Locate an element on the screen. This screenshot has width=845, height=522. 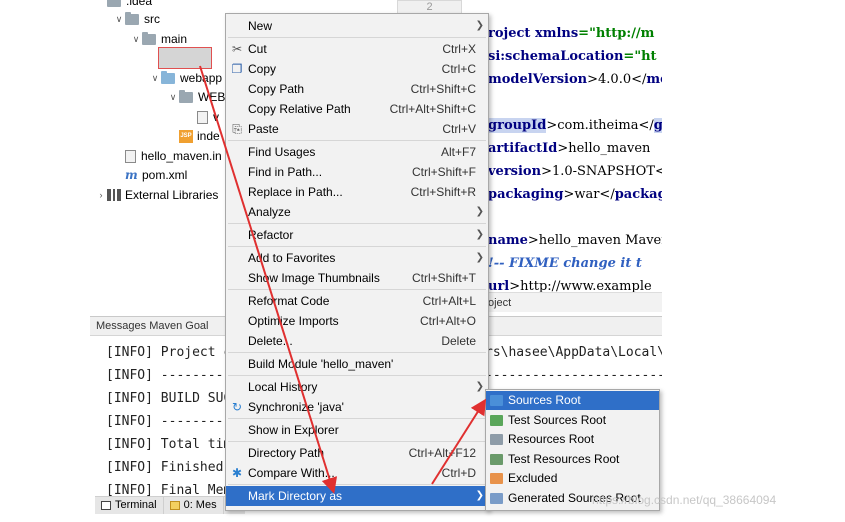
console-line: [INFO] Project c is located at coordinates (169, 352).